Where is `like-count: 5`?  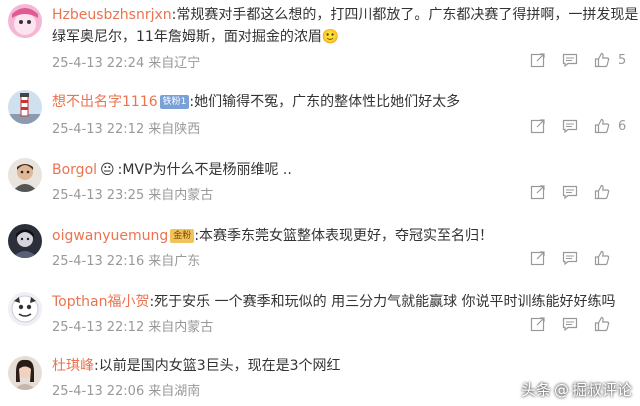
like-count: 5 is located at coordinates (622, 60).